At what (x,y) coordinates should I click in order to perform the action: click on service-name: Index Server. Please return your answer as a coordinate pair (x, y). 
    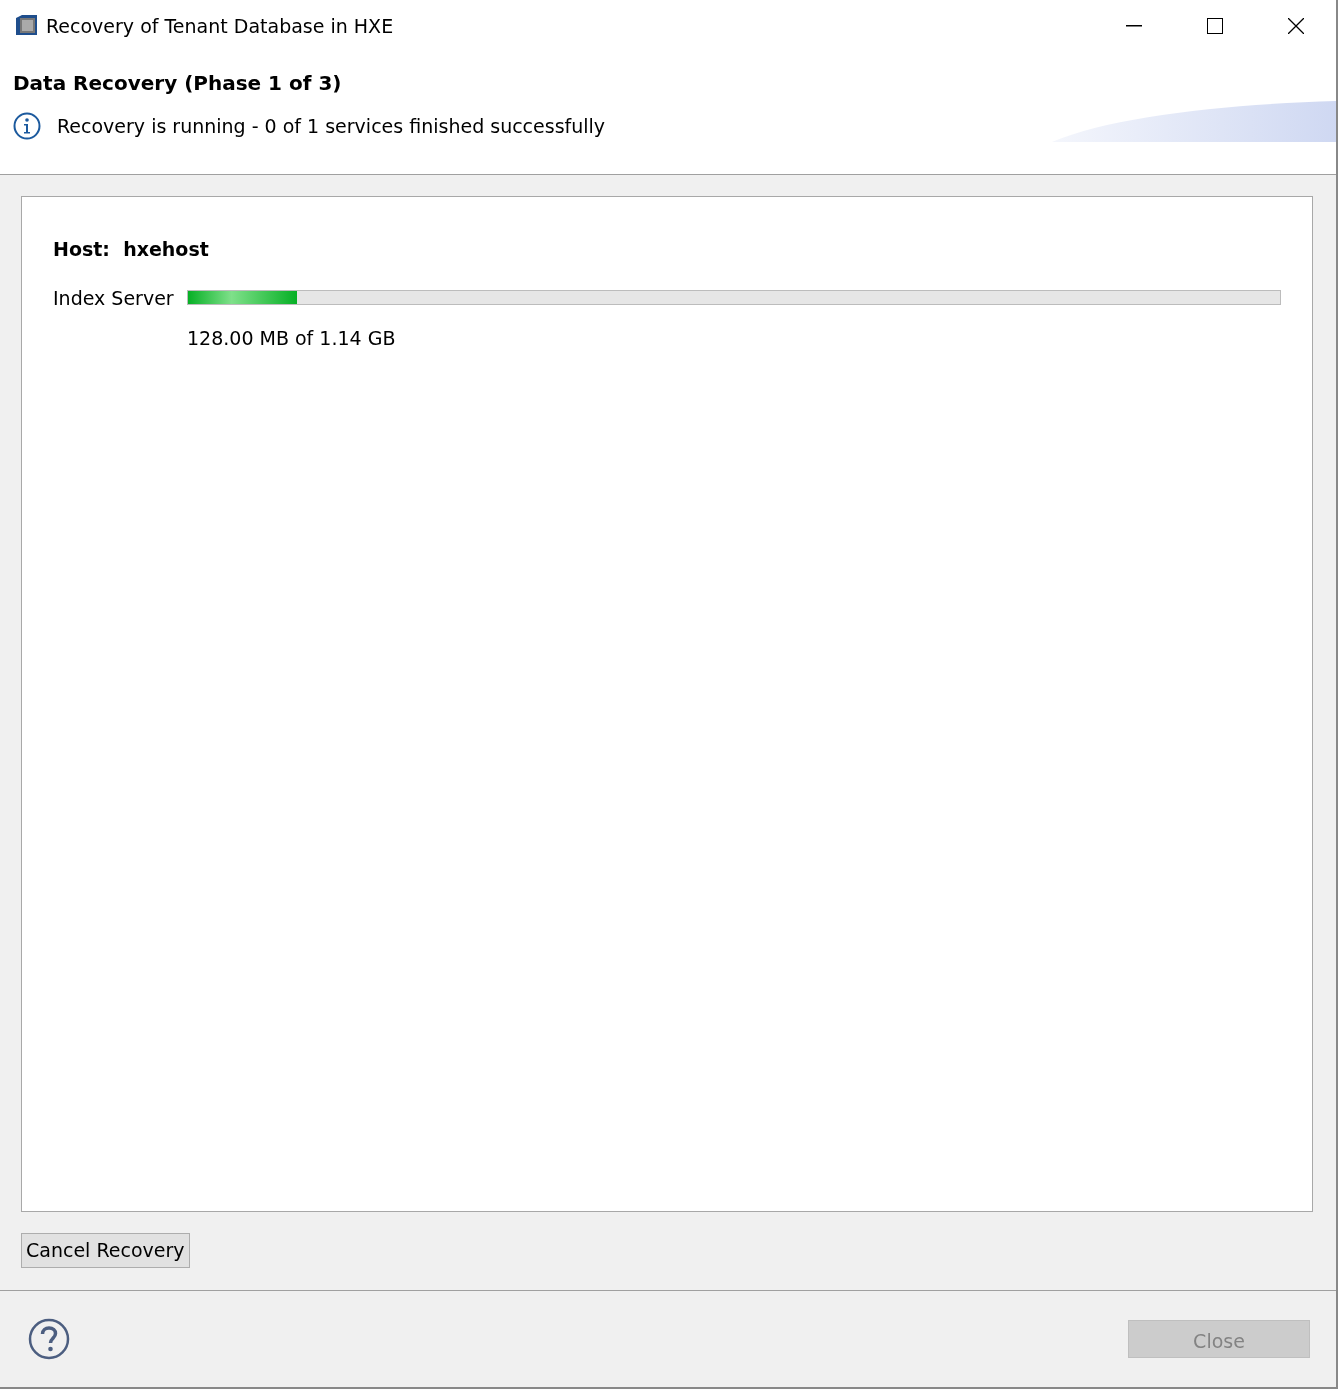
    Looking at the image, I should click on (114, 298).